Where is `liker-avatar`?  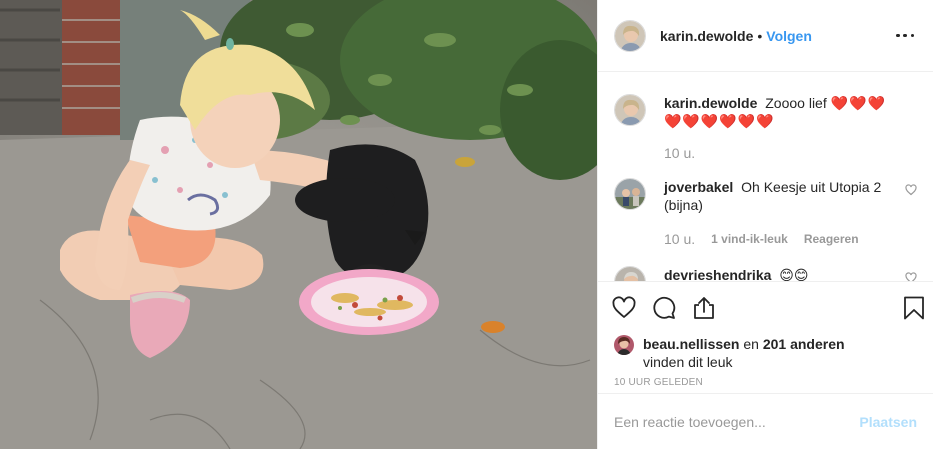
liker-avatar is located at coordinates (624, 345).